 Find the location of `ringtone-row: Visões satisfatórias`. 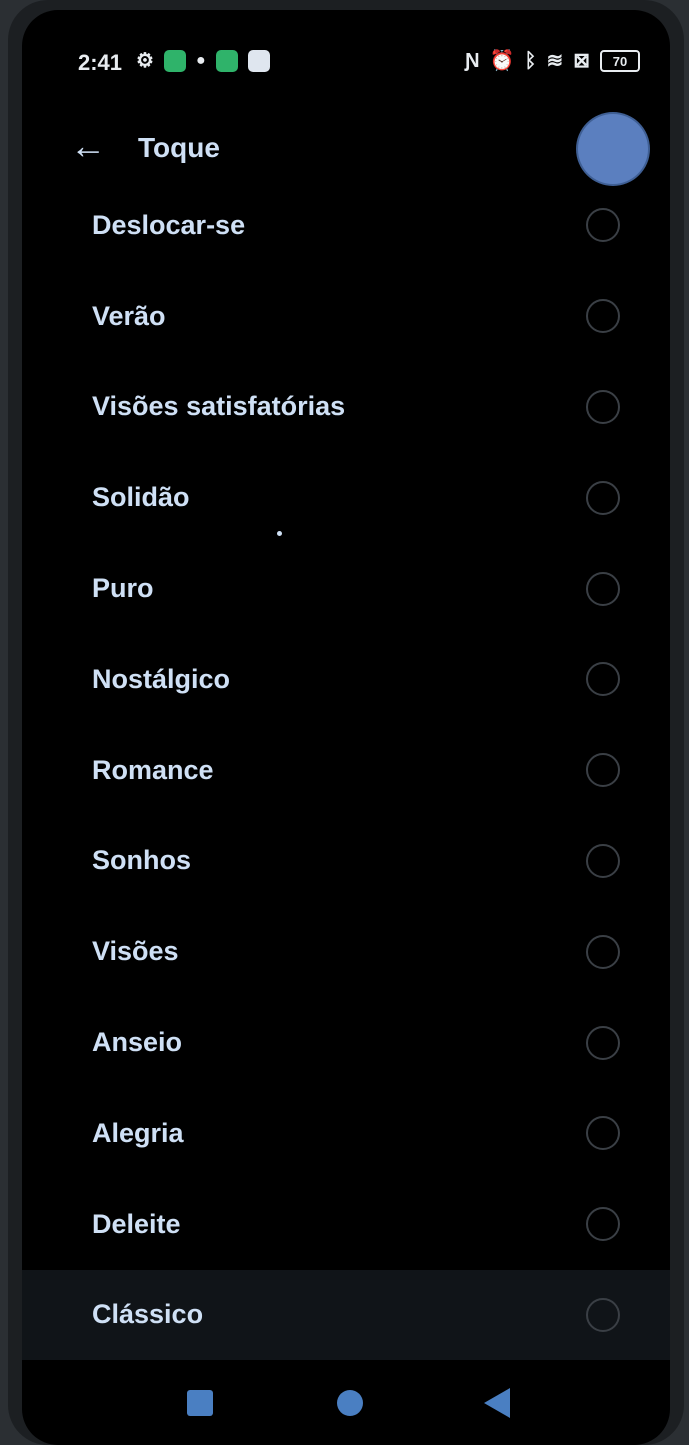

ringtone-row: Visões satisfatórias is located at coordinates (346, 407).